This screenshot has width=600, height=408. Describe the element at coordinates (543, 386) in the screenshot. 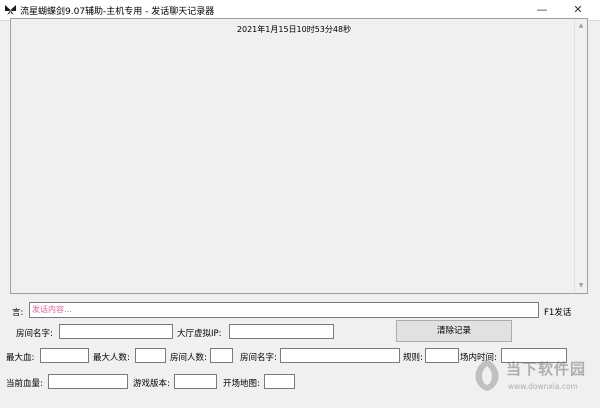

I see `watermark-url: www.downxia.com` at that location.